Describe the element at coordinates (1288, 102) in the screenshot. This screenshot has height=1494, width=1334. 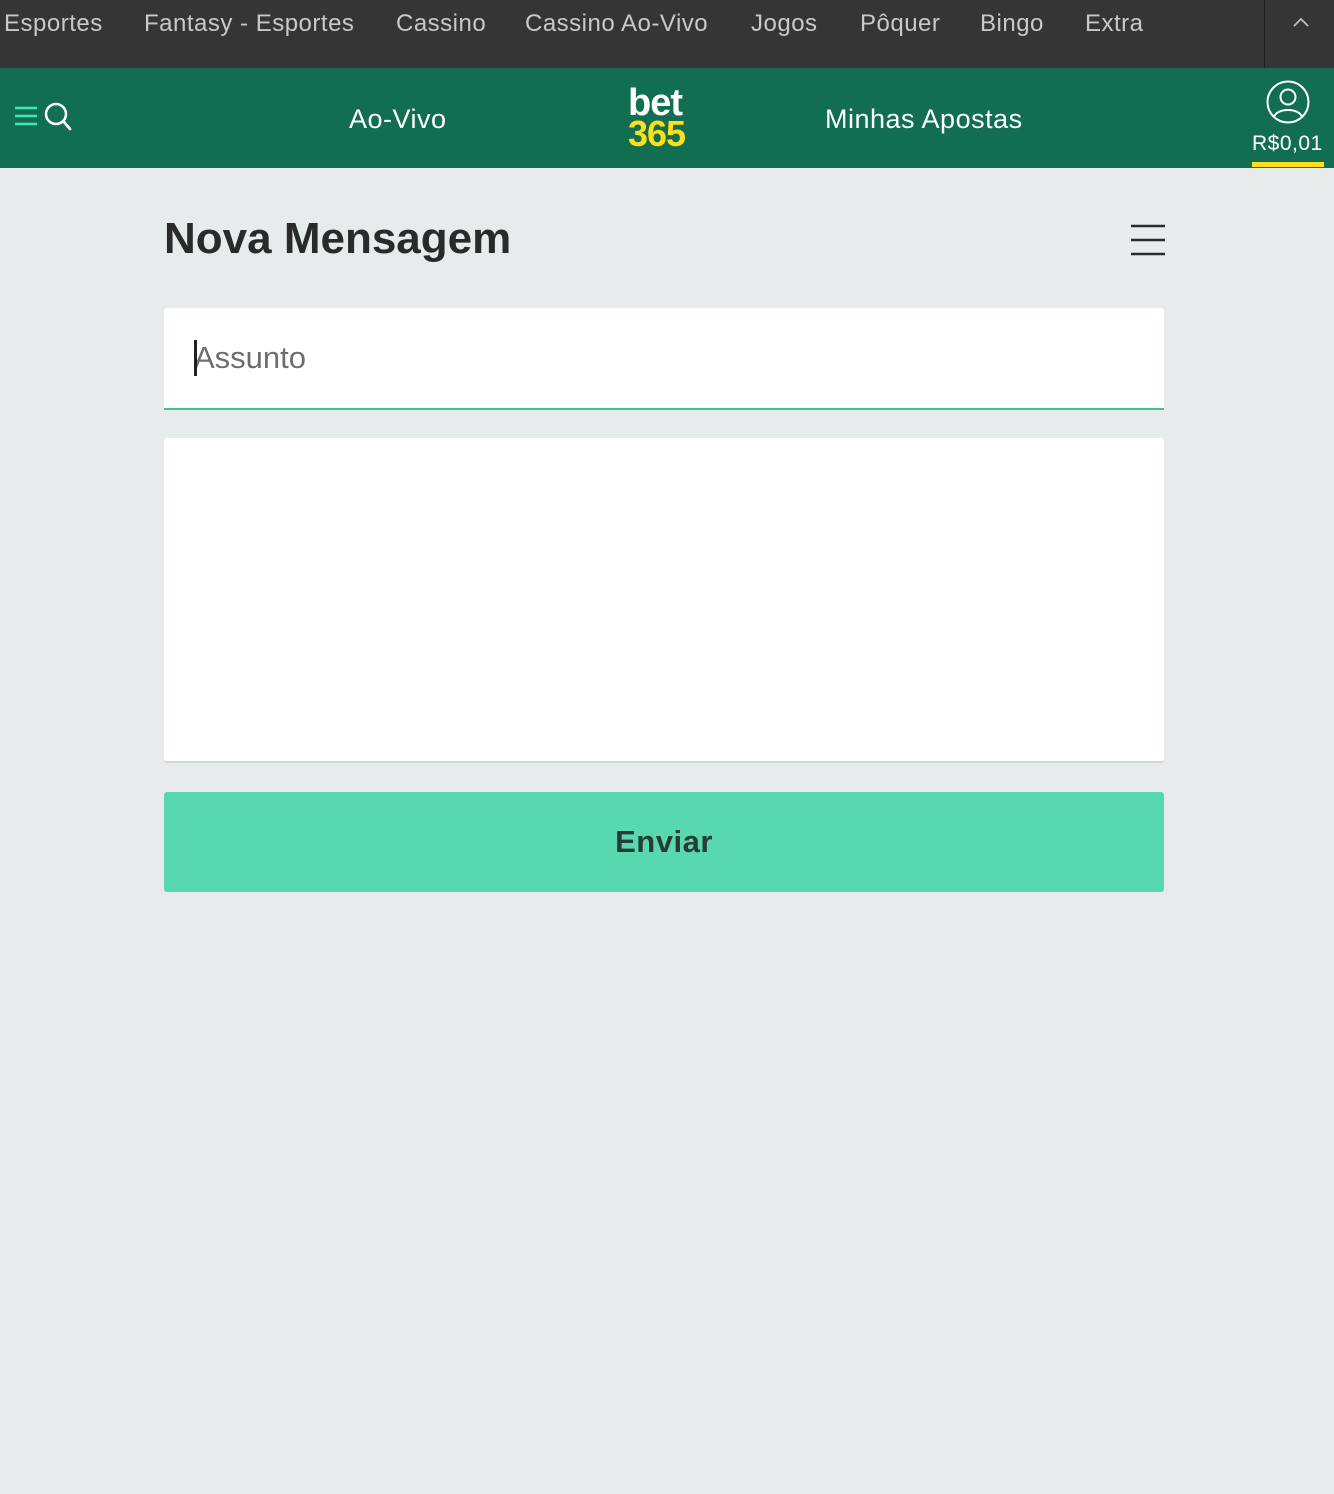
I see `user-avatar-icon` at that location.